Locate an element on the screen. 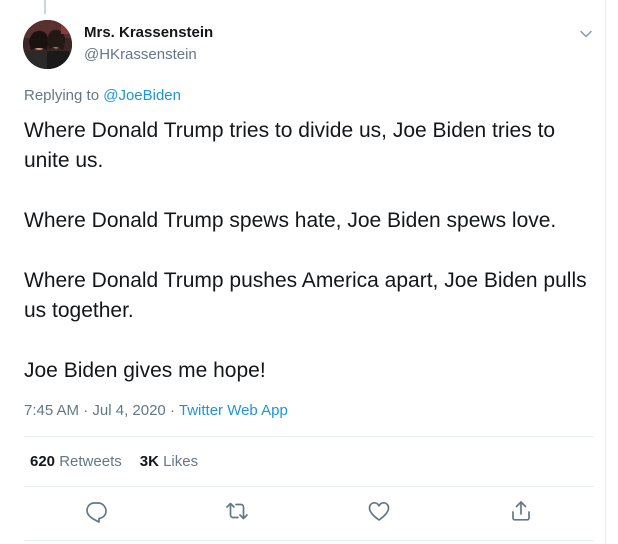 The width and height of the screenshot is (618, 544). retweets-count: 620 is located at coordinates (43, 461).